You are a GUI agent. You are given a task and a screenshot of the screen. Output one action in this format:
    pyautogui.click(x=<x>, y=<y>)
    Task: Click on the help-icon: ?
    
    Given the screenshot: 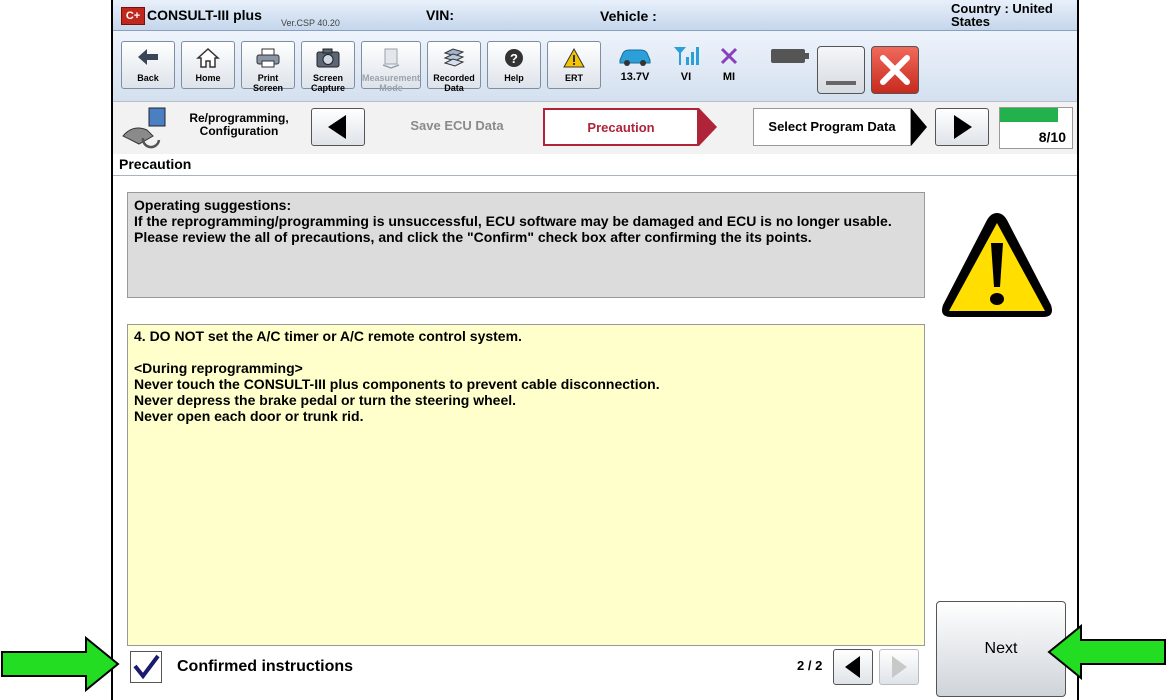 What is the action you would take?
    pyautogui.click(x=514, y=60)
    